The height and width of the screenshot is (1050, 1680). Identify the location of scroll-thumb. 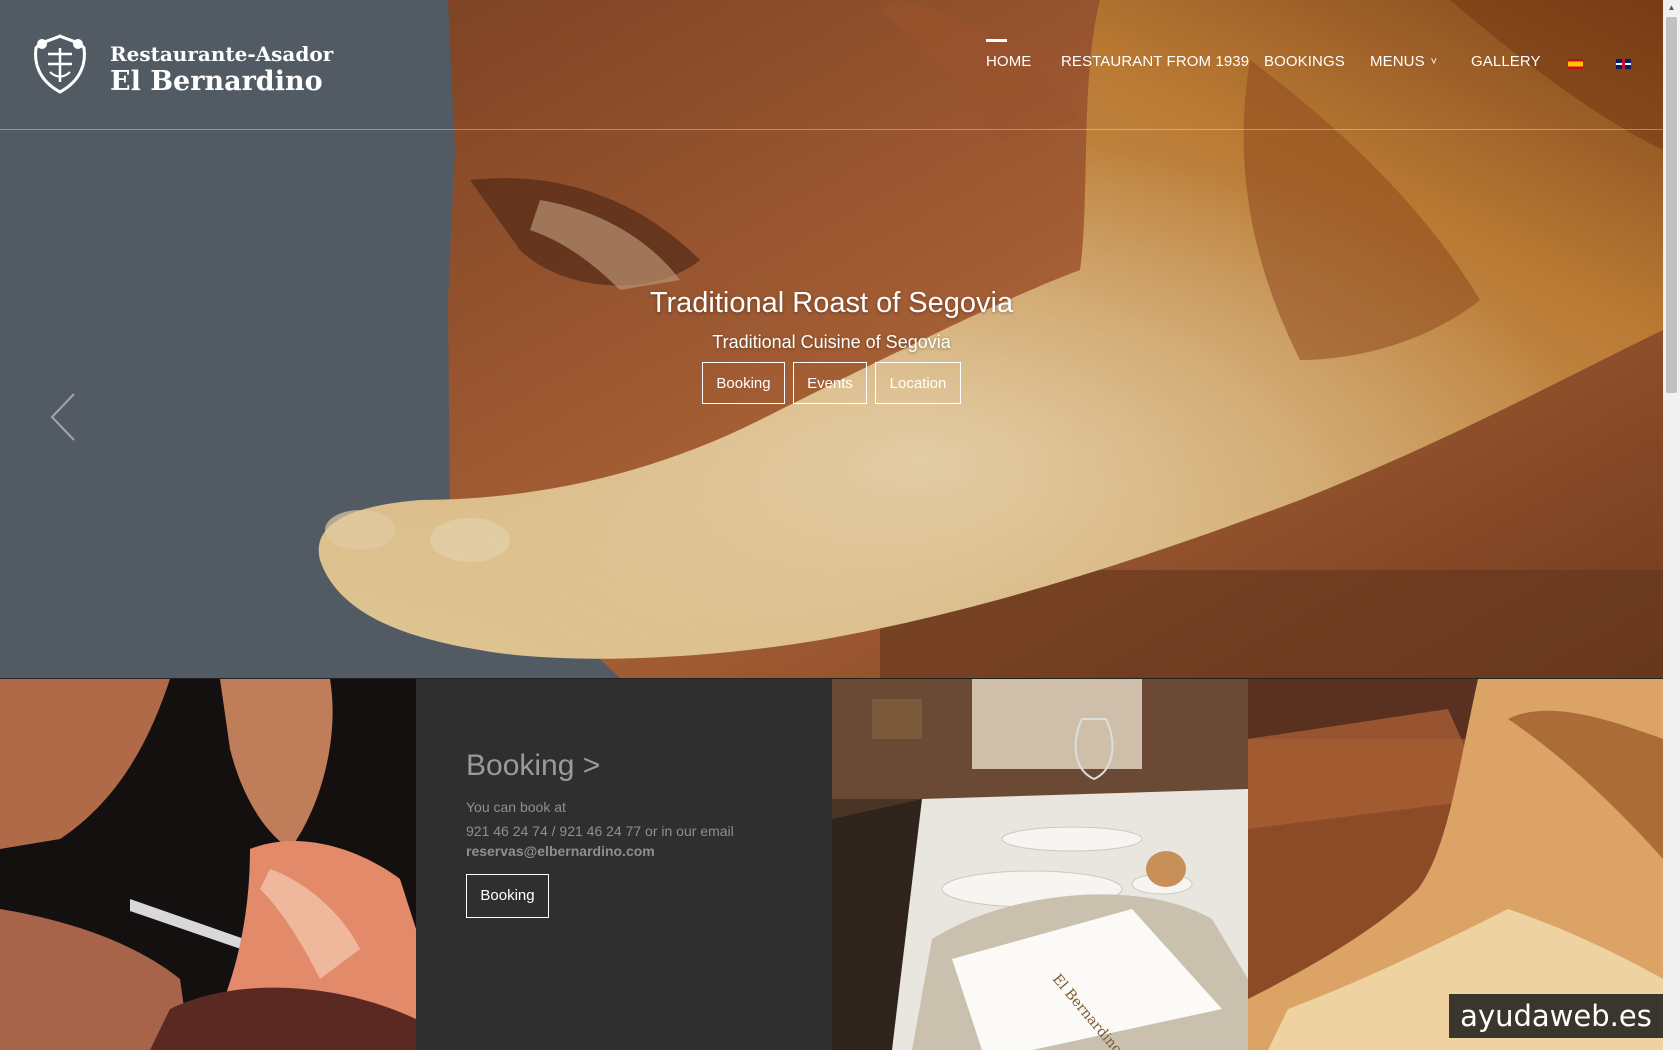
(1671, 205).